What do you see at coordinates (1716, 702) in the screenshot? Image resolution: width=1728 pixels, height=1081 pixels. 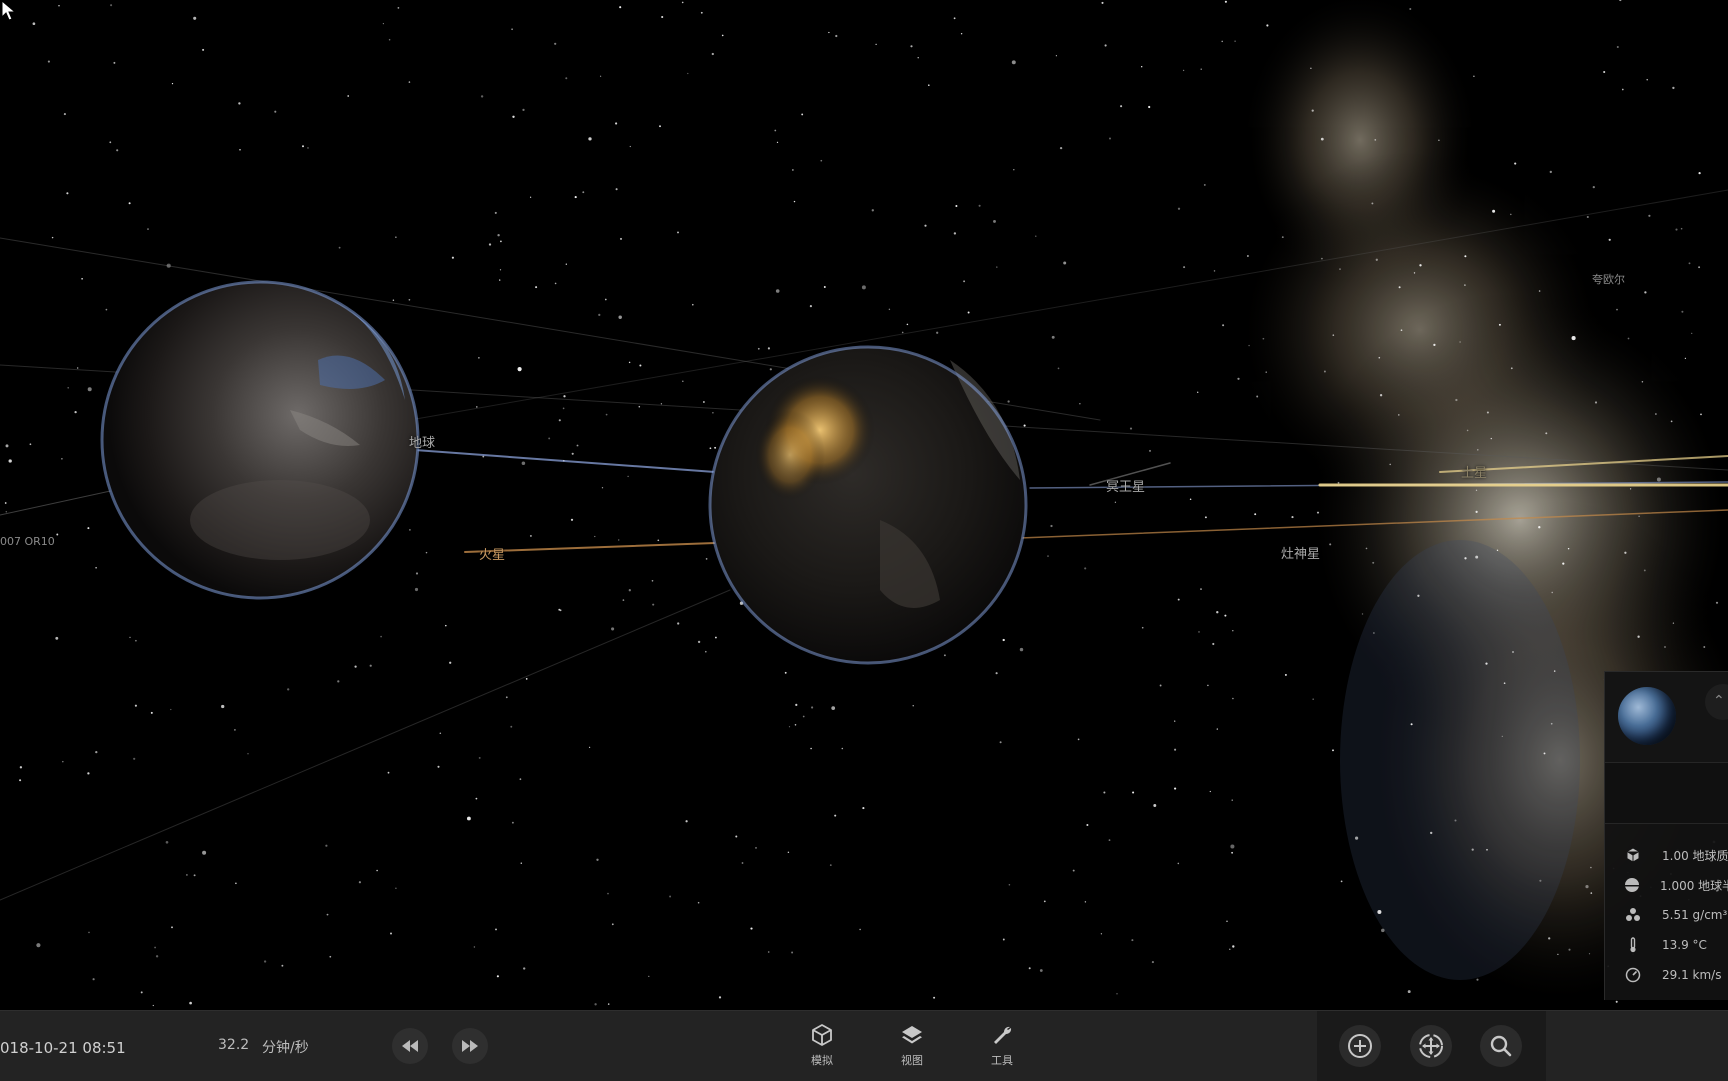 I see `chevron-up-icon: ⌃` at bounding box center [1716, 702].